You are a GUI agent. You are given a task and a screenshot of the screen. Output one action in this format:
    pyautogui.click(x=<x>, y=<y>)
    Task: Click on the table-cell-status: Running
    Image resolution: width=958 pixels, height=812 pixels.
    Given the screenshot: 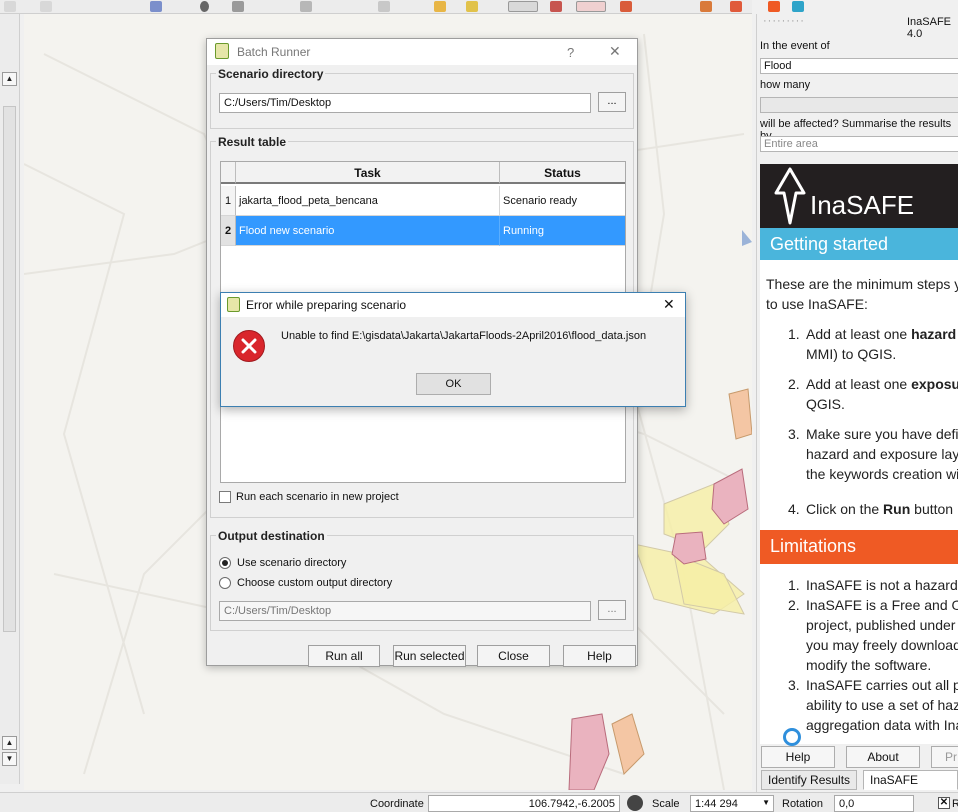 What is the action you would take?
    pyautogui.click(x=562, y=231)
    